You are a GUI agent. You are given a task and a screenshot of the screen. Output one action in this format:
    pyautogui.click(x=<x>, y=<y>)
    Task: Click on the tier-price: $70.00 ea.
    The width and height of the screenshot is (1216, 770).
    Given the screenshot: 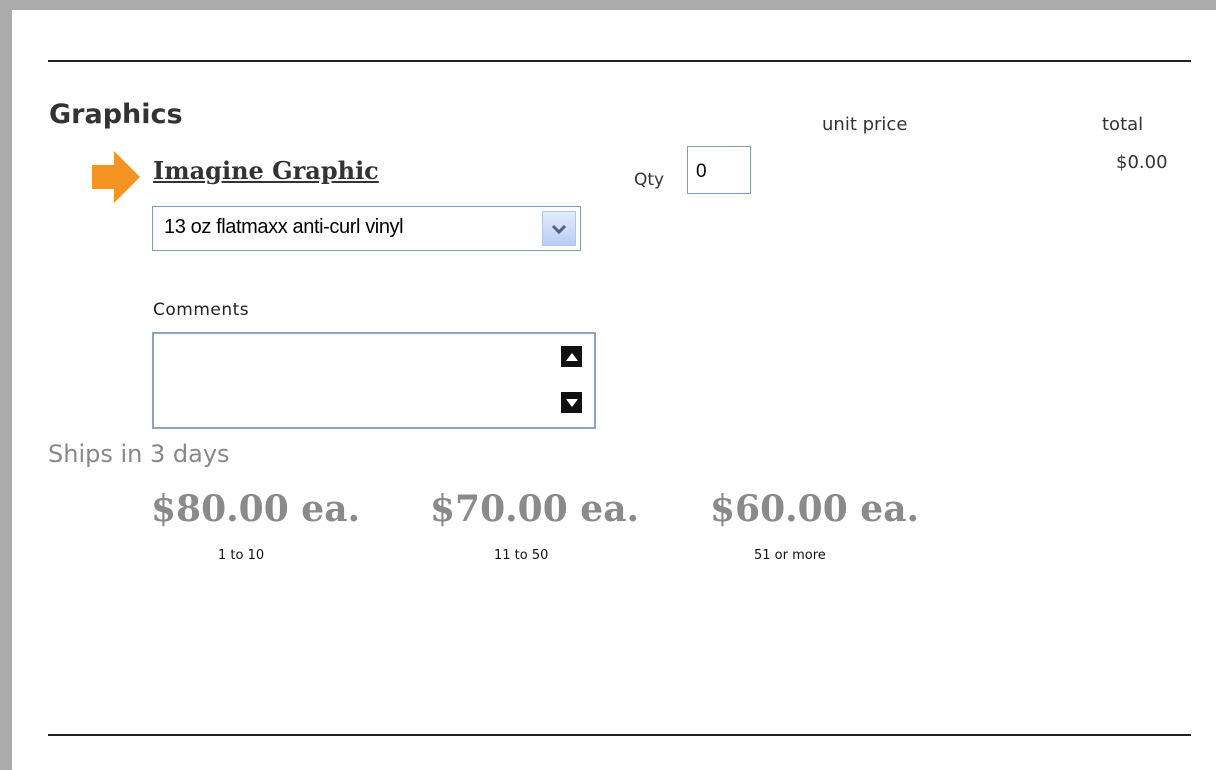 What is the action you would take?
    pyautogui.click(x=535, y=509)
    